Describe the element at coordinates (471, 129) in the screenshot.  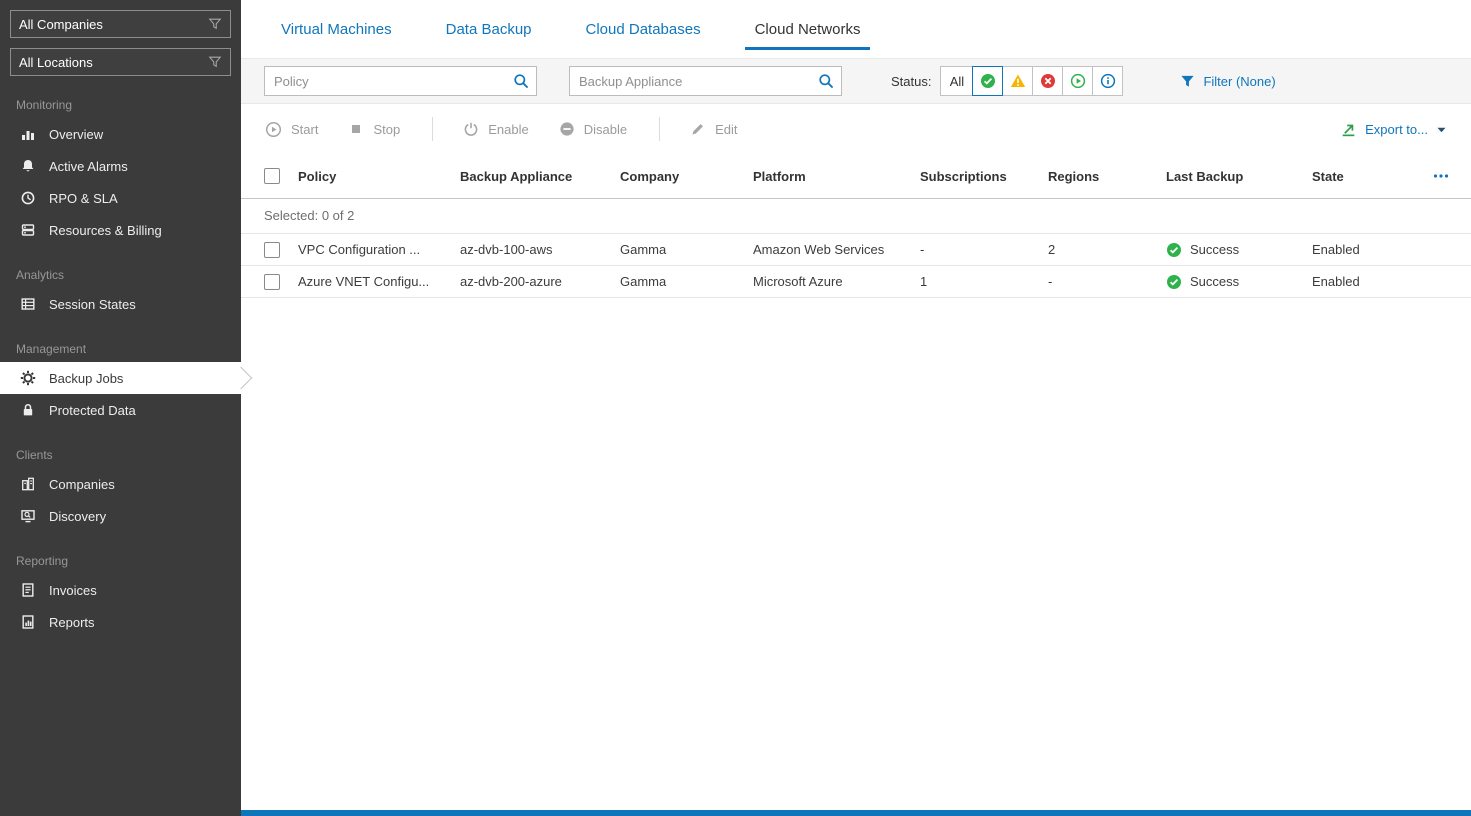
I see `power-icon` at that location.